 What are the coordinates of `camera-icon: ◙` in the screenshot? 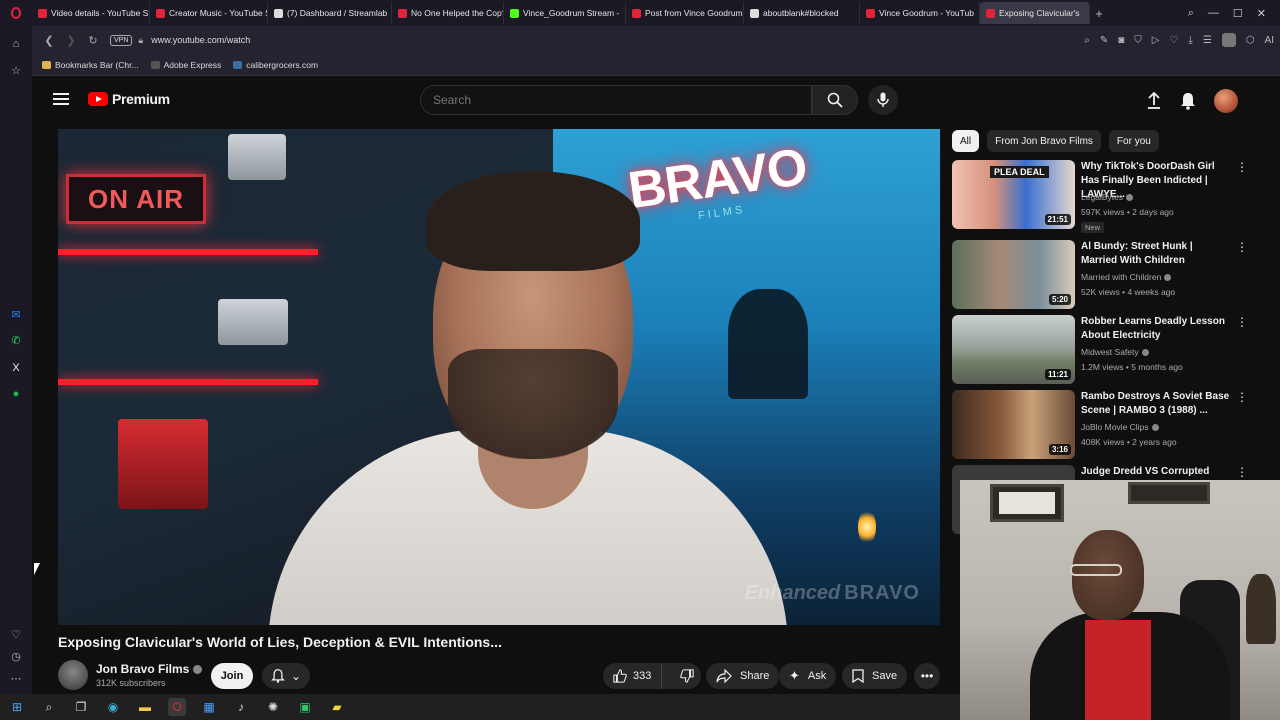 It's located at (1121, 40).